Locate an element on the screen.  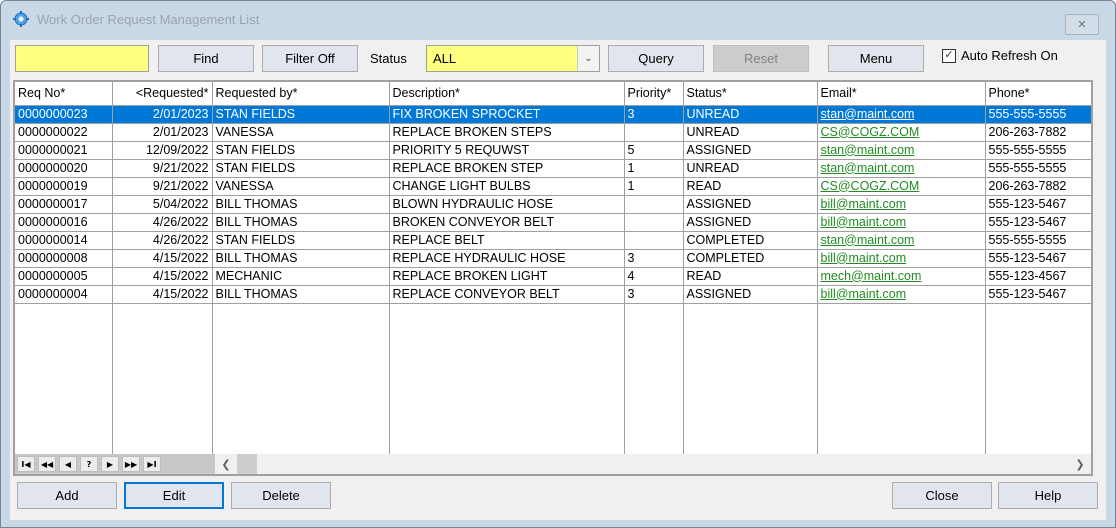
cell-req-no: 0000000014 is located at coordinates (64, 240).